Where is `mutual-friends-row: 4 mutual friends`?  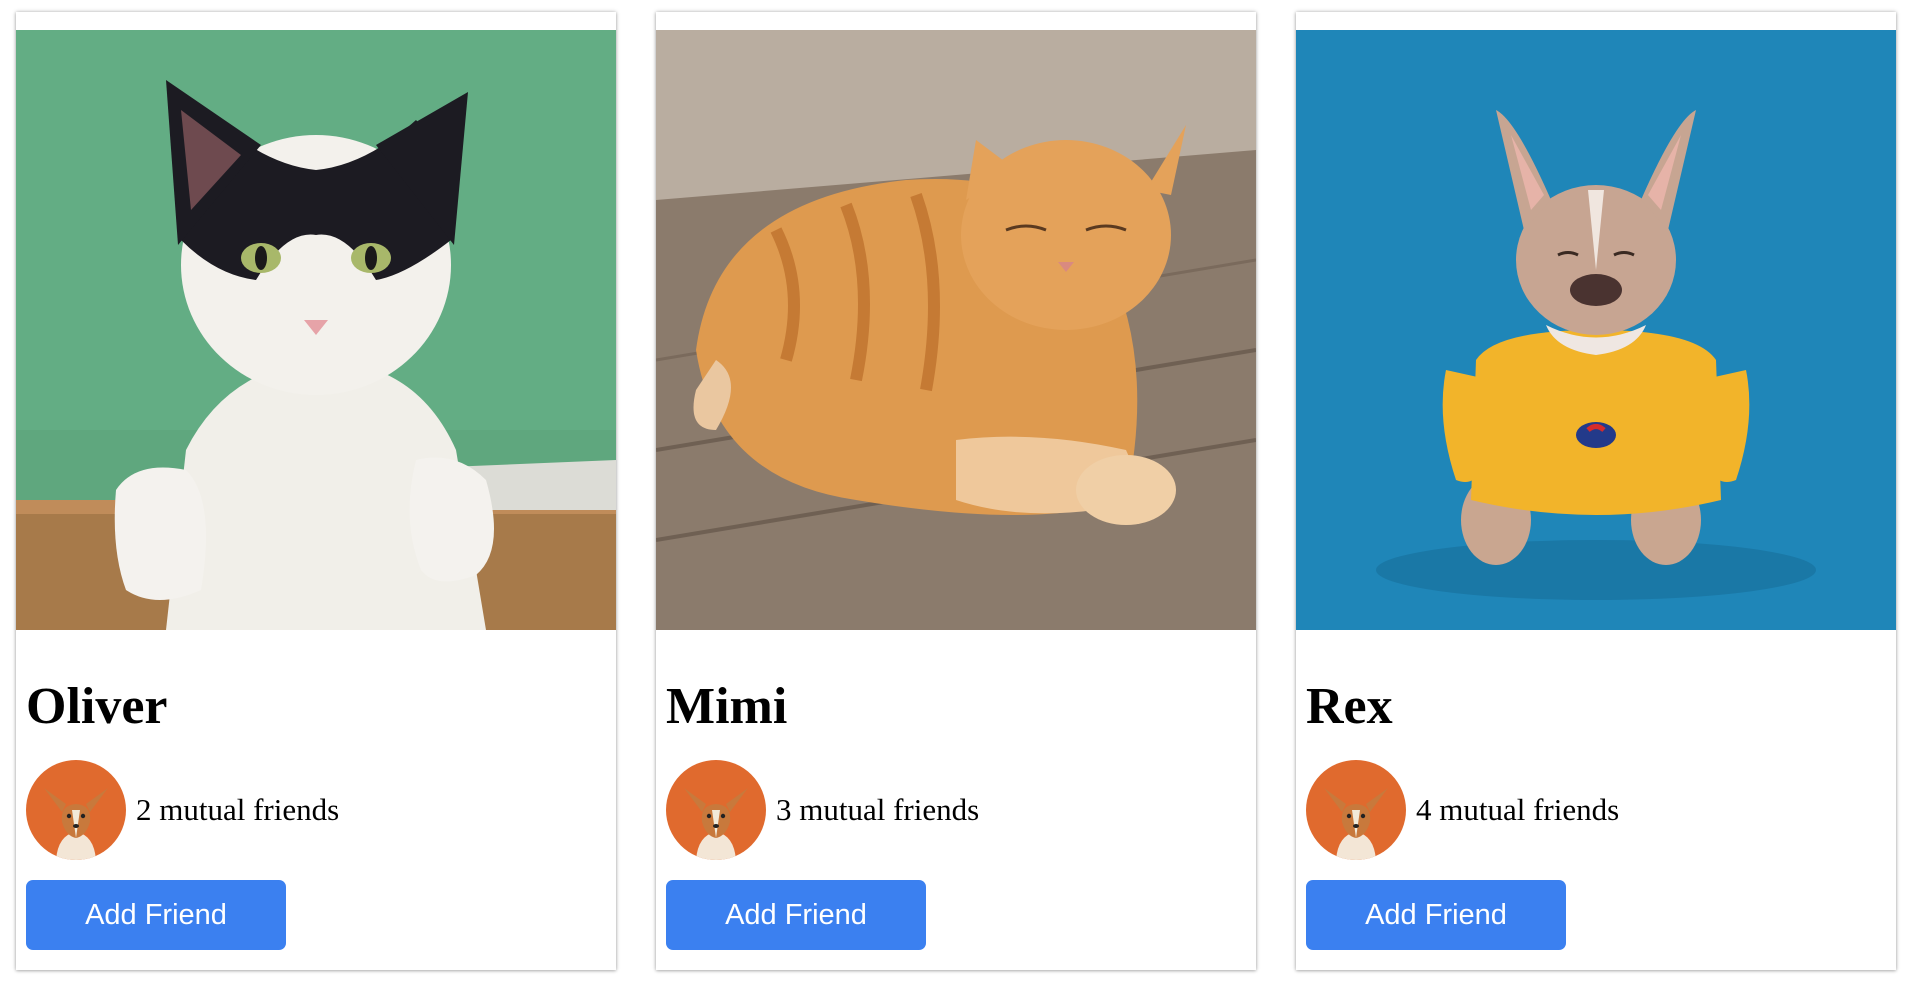 mutual-friends-row: 4 mutual friends is located at coordinates (1462, 810).